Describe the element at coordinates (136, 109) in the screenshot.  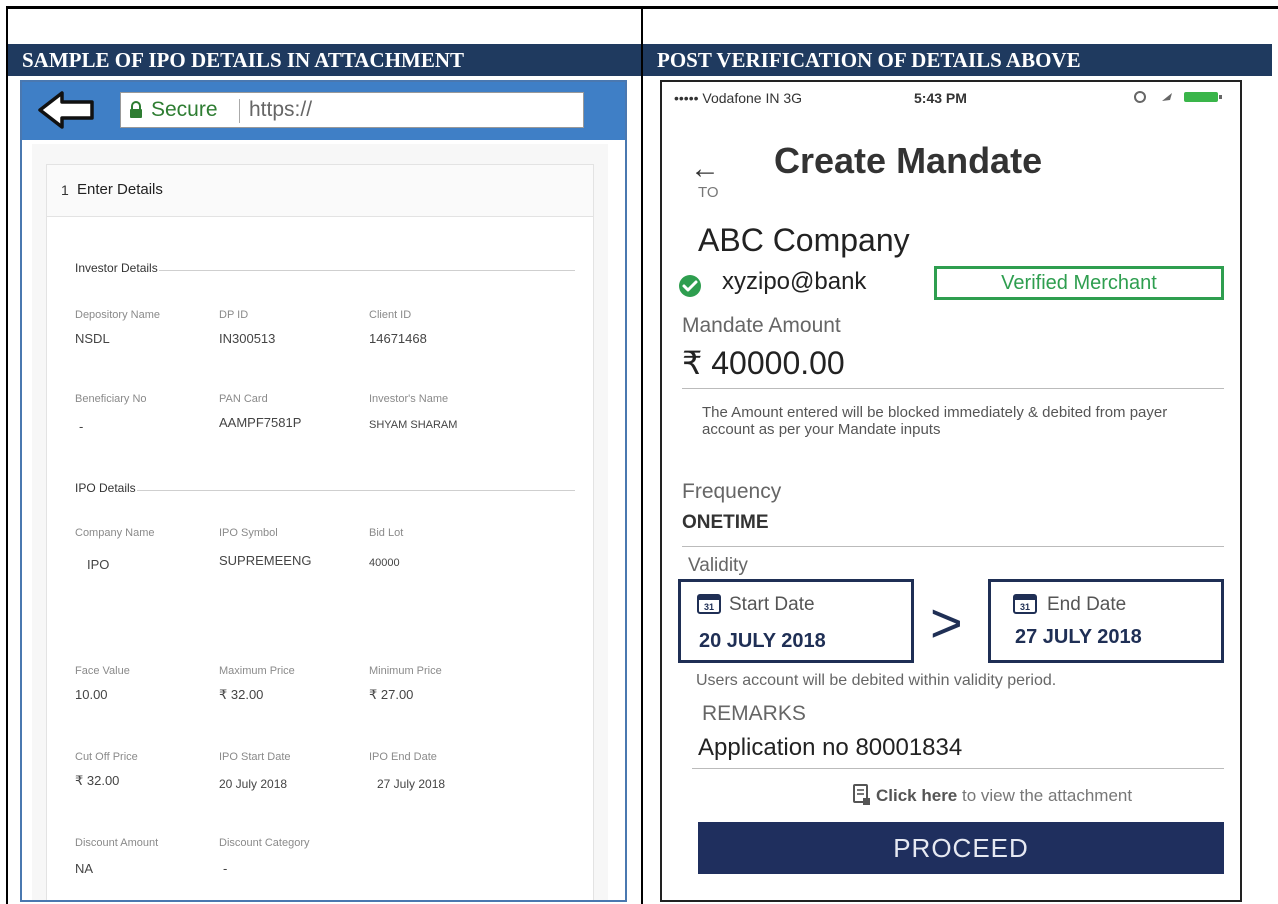
I see `lock-icon` at that location.